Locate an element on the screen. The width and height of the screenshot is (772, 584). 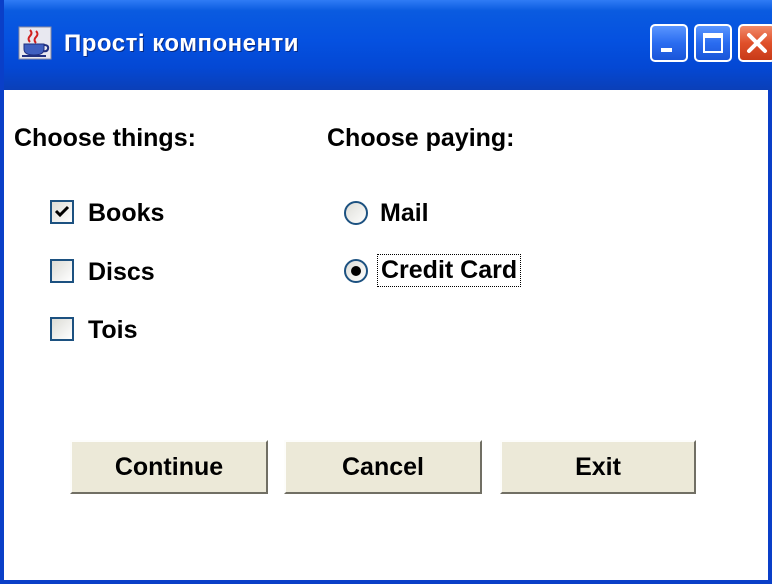
radio-dot-icon is located at coordinates (356, 271).